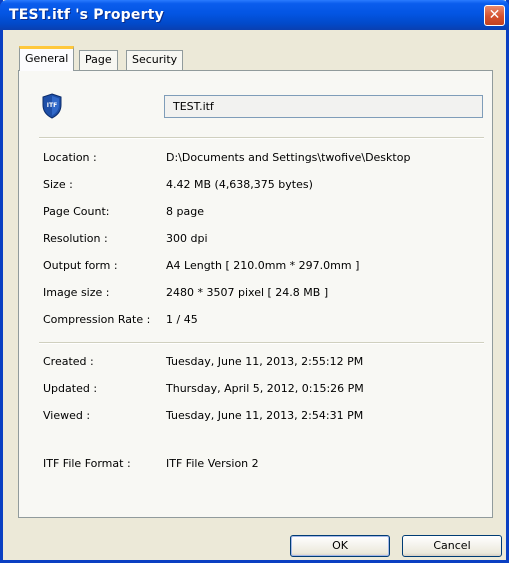 This screenshot has width=509, height=563. I want to click on tab-page: Page, so click(98, 60).